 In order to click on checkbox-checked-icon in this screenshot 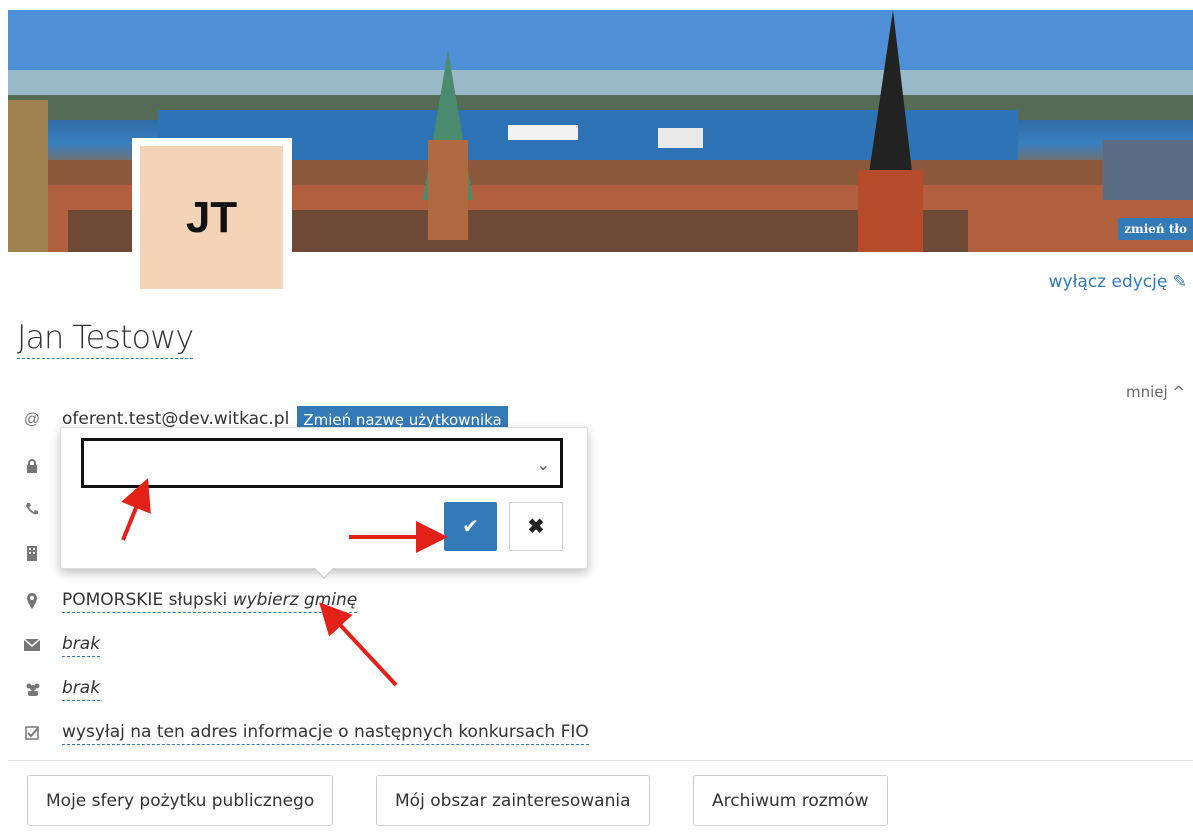, I will do `click(32, 733)`.